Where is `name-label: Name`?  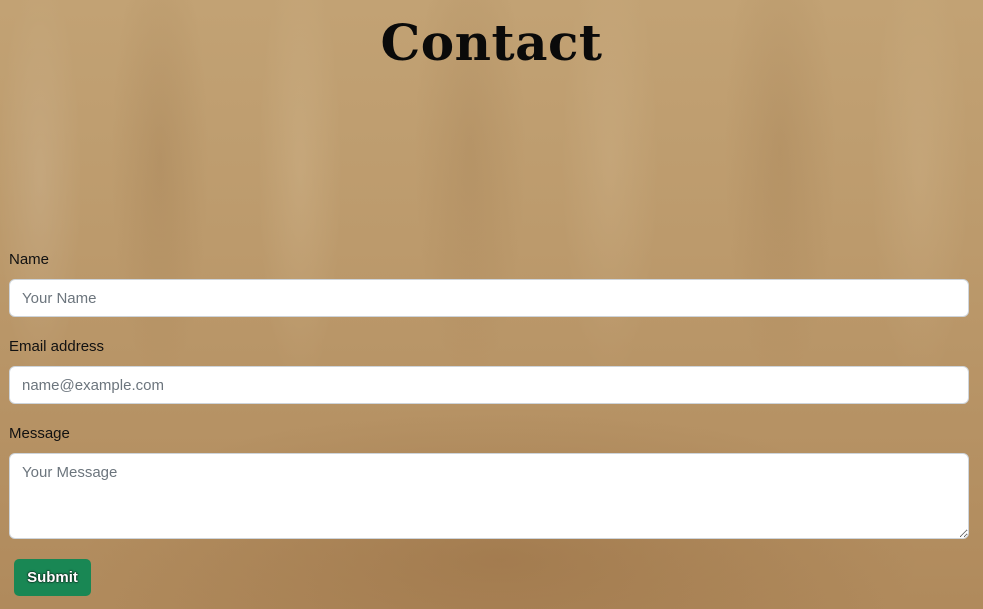
name-label: Name is located at coordinates (29, 259).